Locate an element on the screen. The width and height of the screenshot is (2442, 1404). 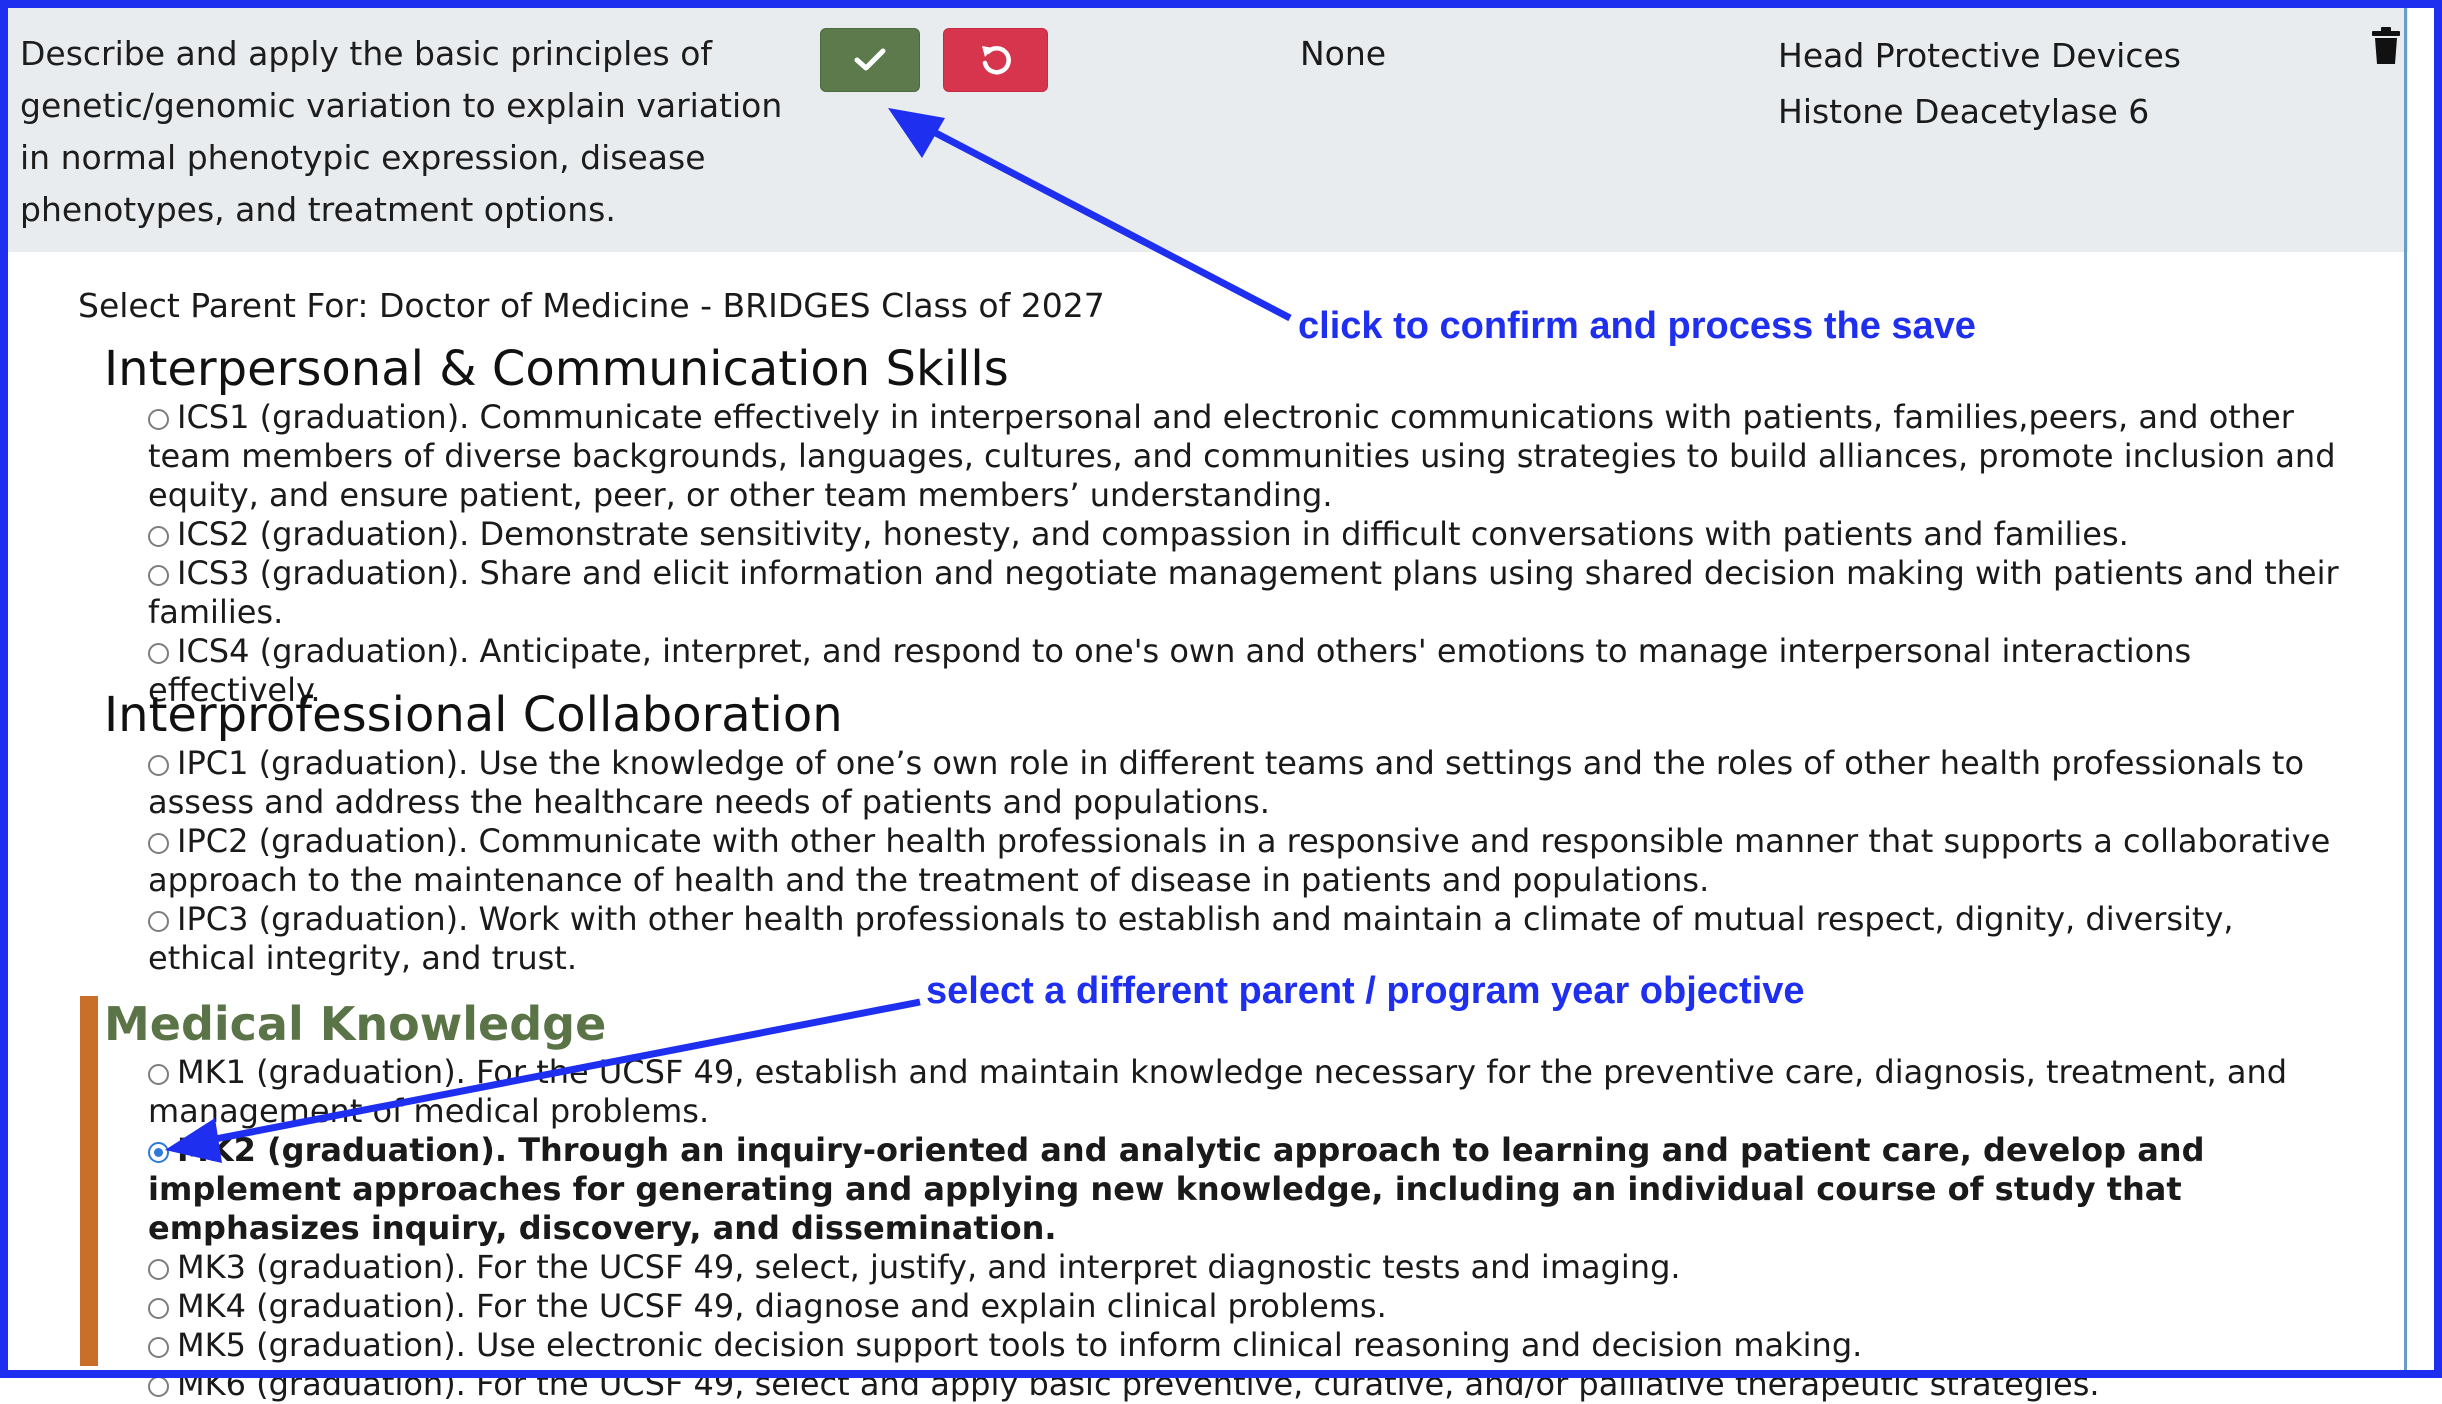
check-icon is located at coordinates (870, 59).